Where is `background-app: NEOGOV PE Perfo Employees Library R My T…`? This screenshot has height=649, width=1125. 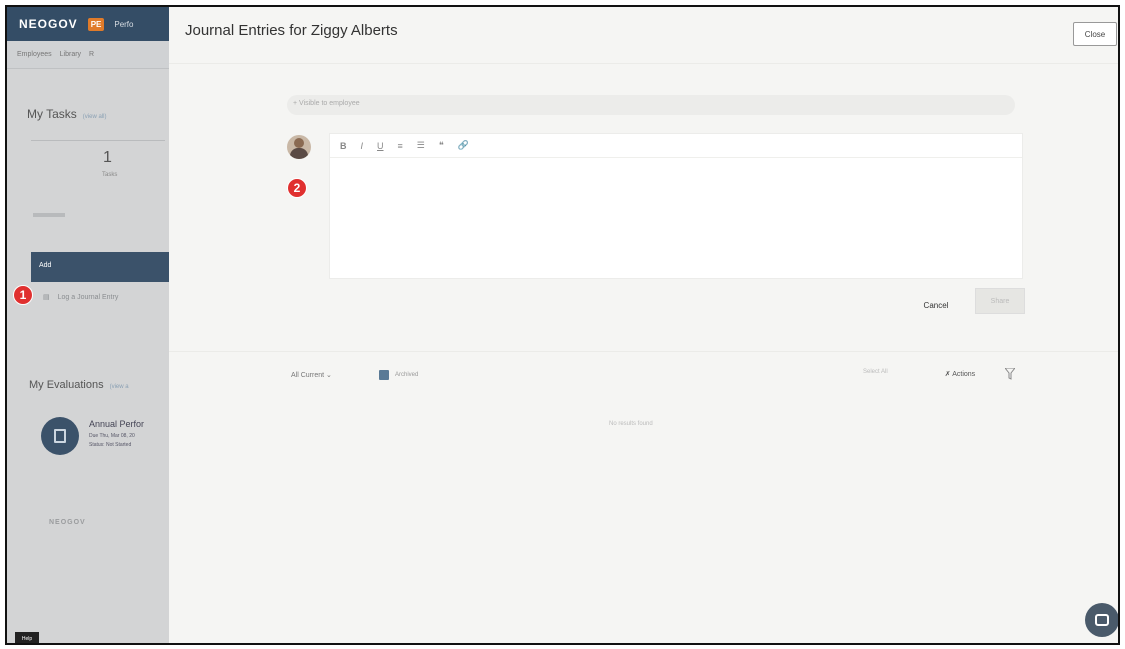
background-app: NEOGOV PE Perfo Employees Library R My T… is located at coordinates (89, 325).